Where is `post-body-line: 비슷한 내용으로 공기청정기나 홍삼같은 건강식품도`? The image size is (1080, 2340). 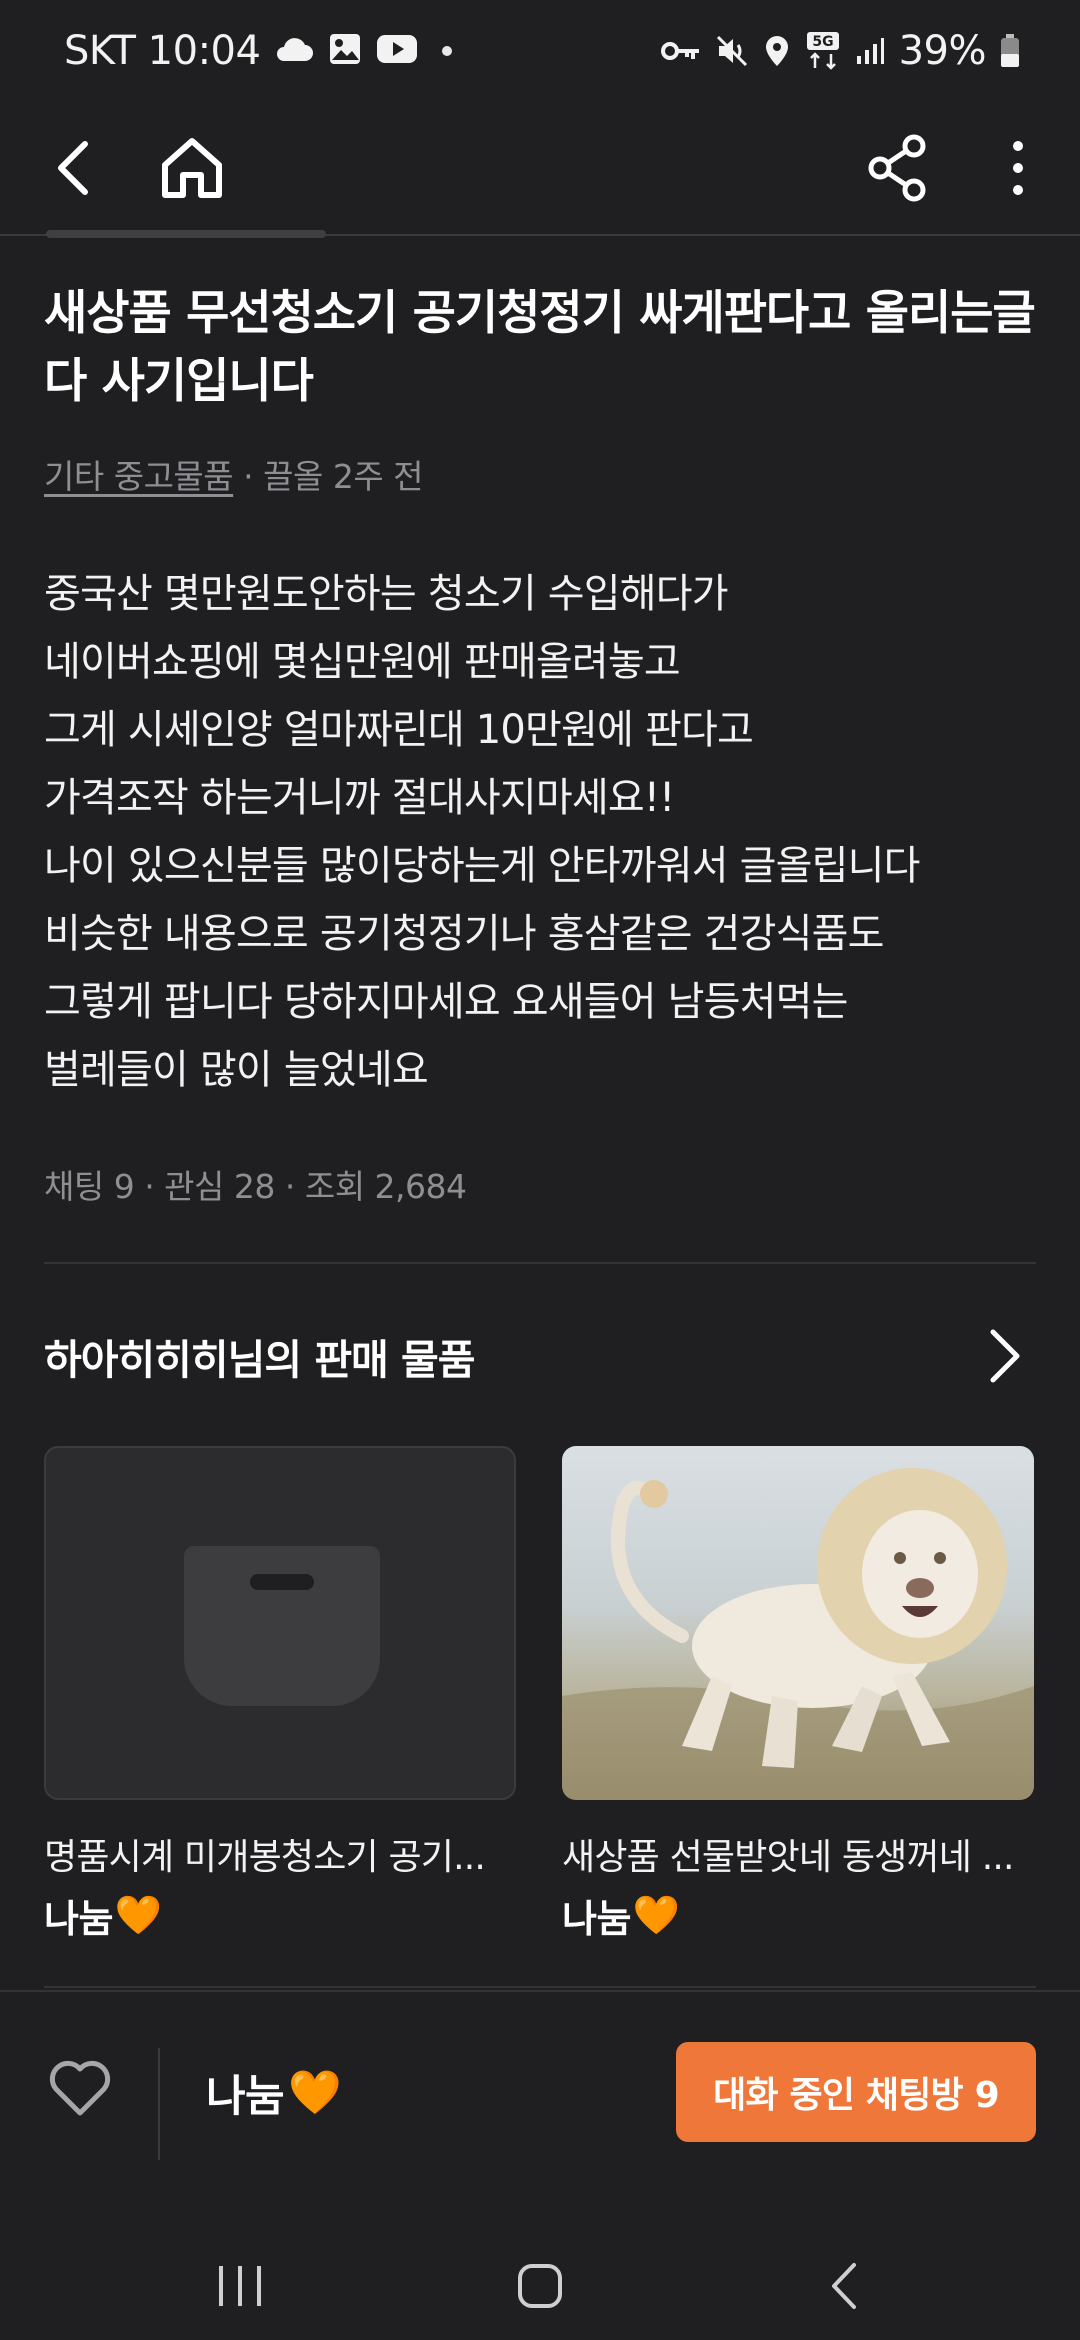
post-body-line: 비슷한 내용으로 공기청정기나 홍삼같은 건강식품도 is located at coordinates (464, 934).